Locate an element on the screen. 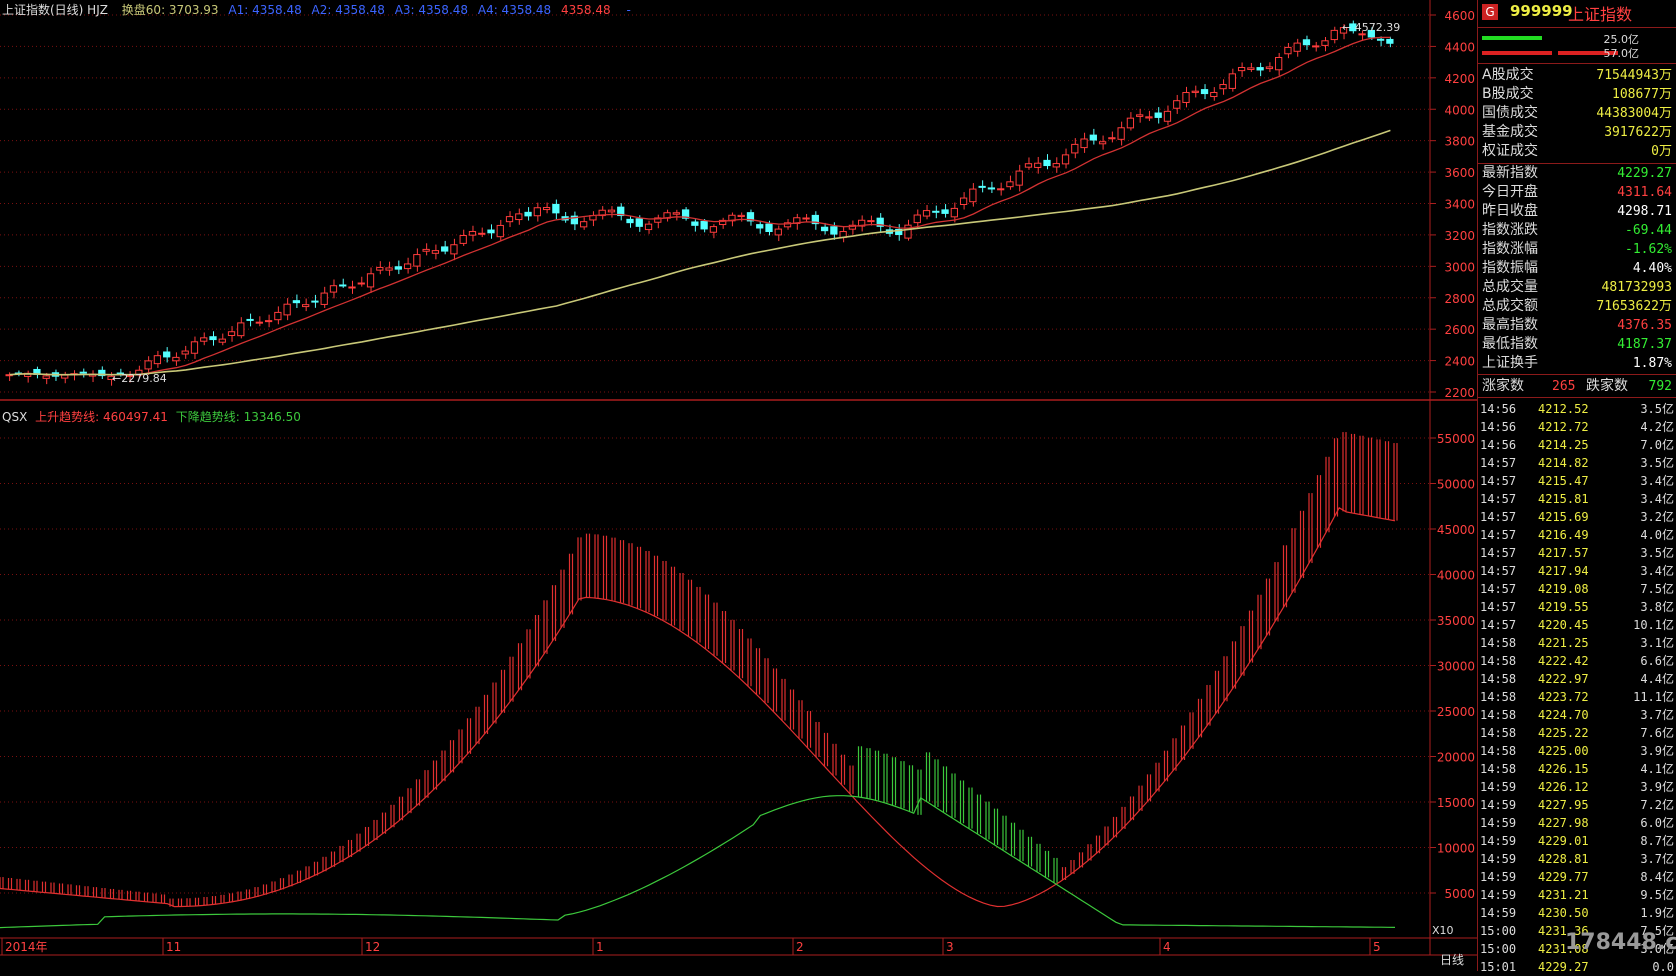 The width and height of the screenshot is (1676, 976). tick-row: 14:56 4212.52 3.5亿 is located at coordinates (1577, 409).